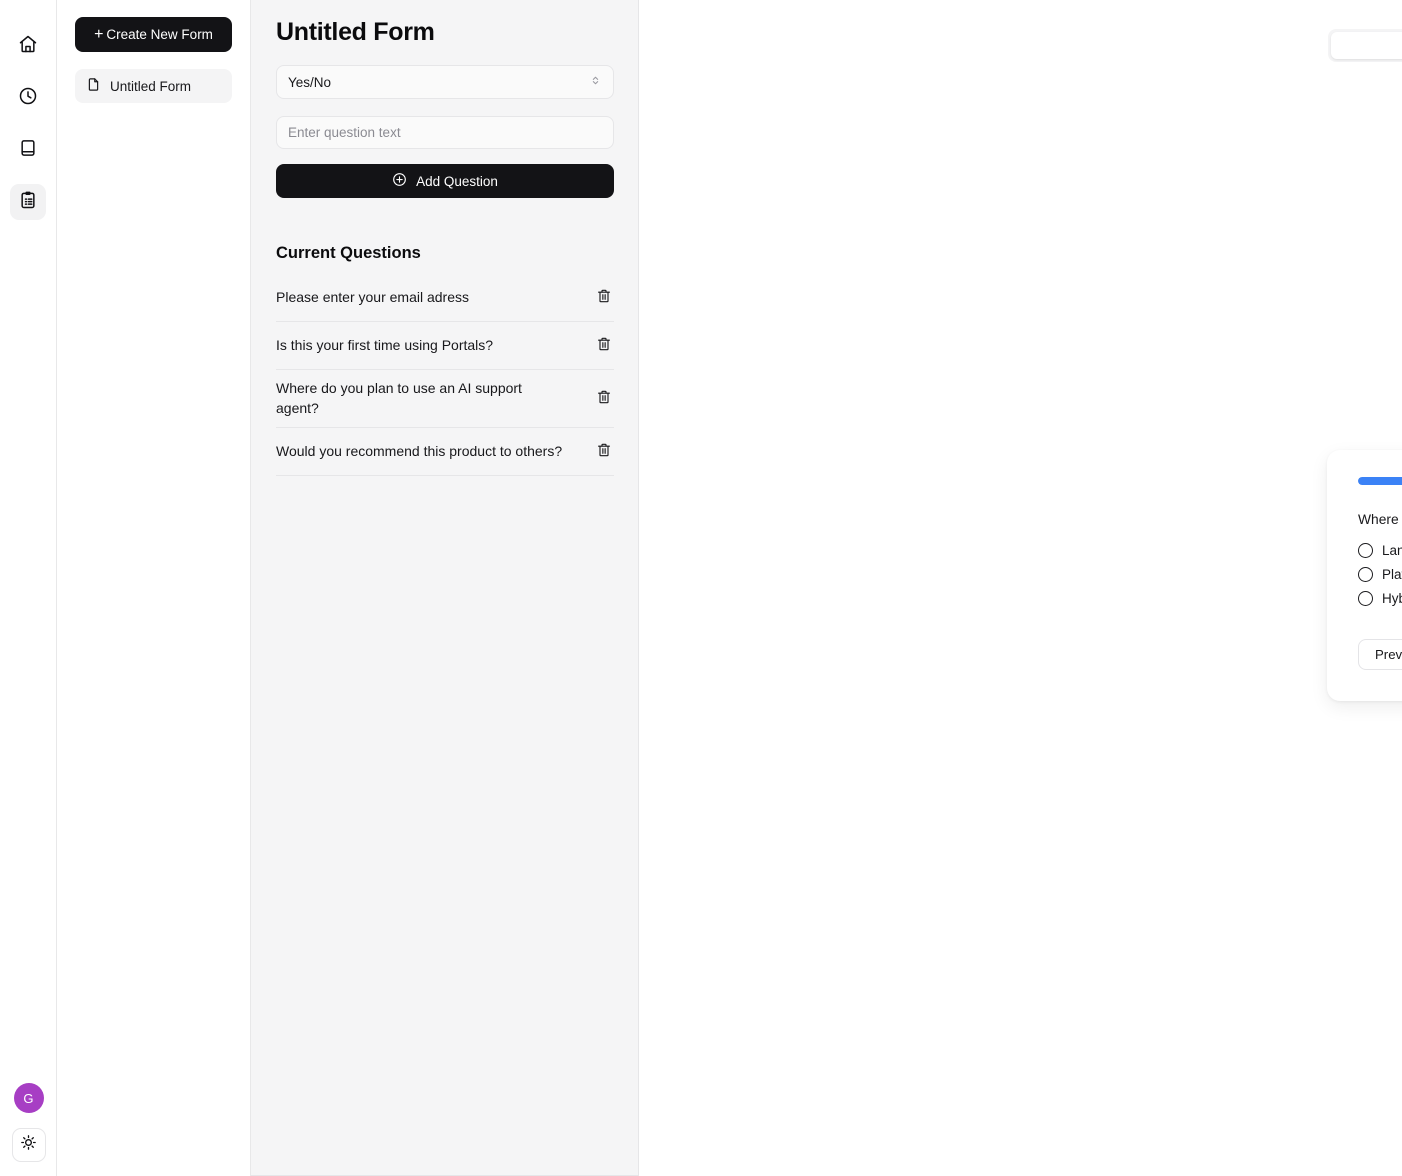  I want to click on question-type-value: Yes/No, so click(310, 82).